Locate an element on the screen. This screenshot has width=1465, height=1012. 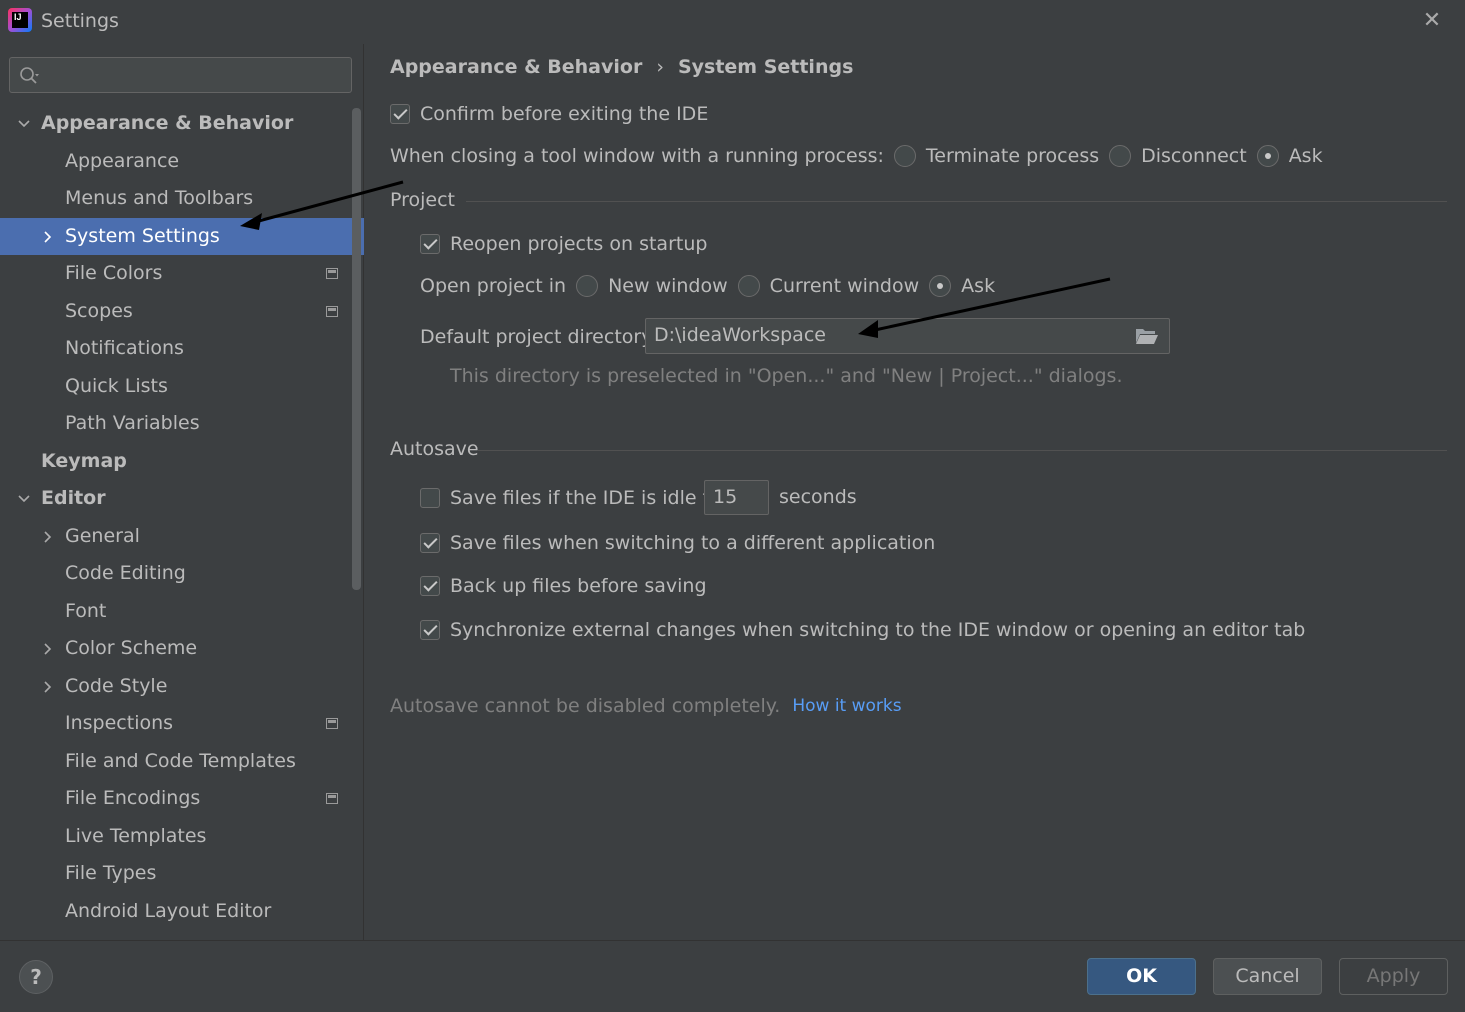
save-switching-checkbox is located at coordinates (430, 543).